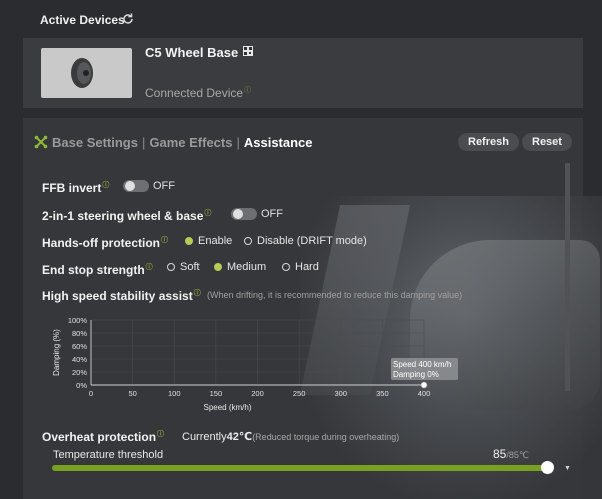 The image size is (602, 499). I want to click on current-temperature: 42℃, so click(239, 437).